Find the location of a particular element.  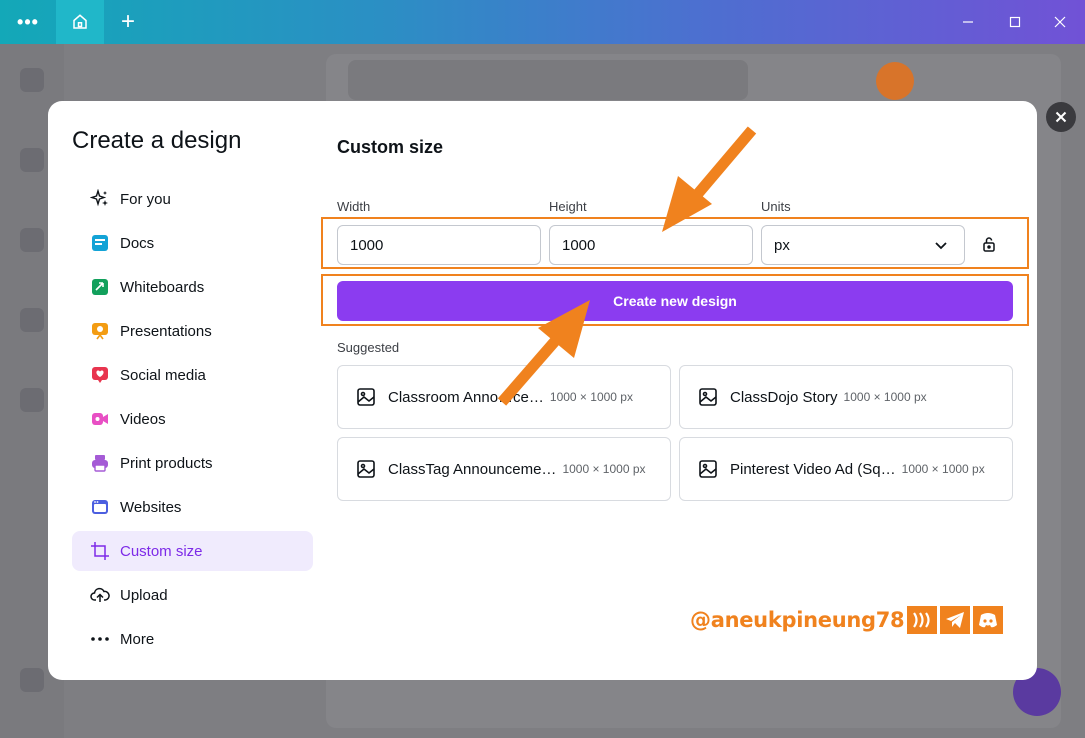

suggested-card: ClassDojo Story 1000 × 1000 px is located at coordinates (846, 397).